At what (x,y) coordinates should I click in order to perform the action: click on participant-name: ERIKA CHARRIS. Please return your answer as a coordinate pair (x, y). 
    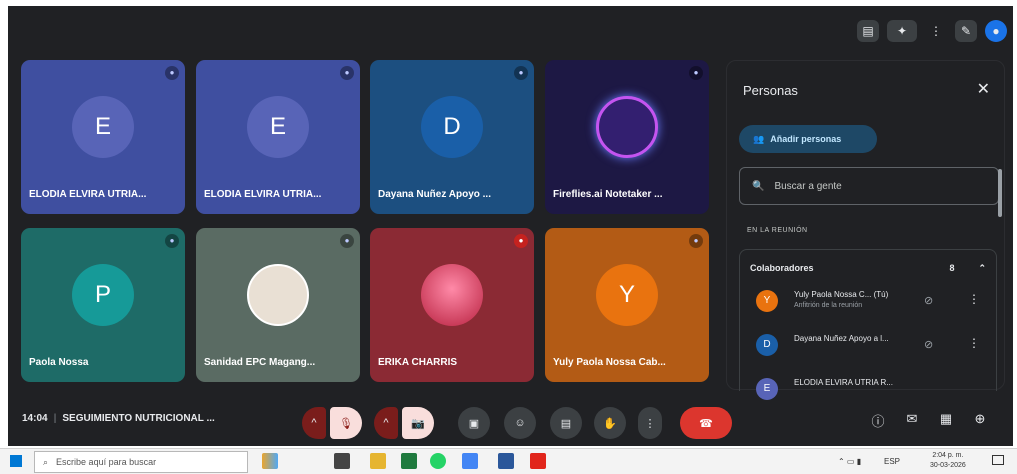
    Looking at the image, I should click on (418, 362).